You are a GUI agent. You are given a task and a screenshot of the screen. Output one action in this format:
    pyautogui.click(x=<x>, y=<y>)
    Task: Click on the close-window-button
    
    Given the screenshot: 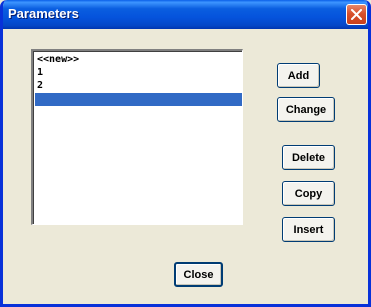 What is the action you would take?
    pyautogui.click(x=356, y=14)
    